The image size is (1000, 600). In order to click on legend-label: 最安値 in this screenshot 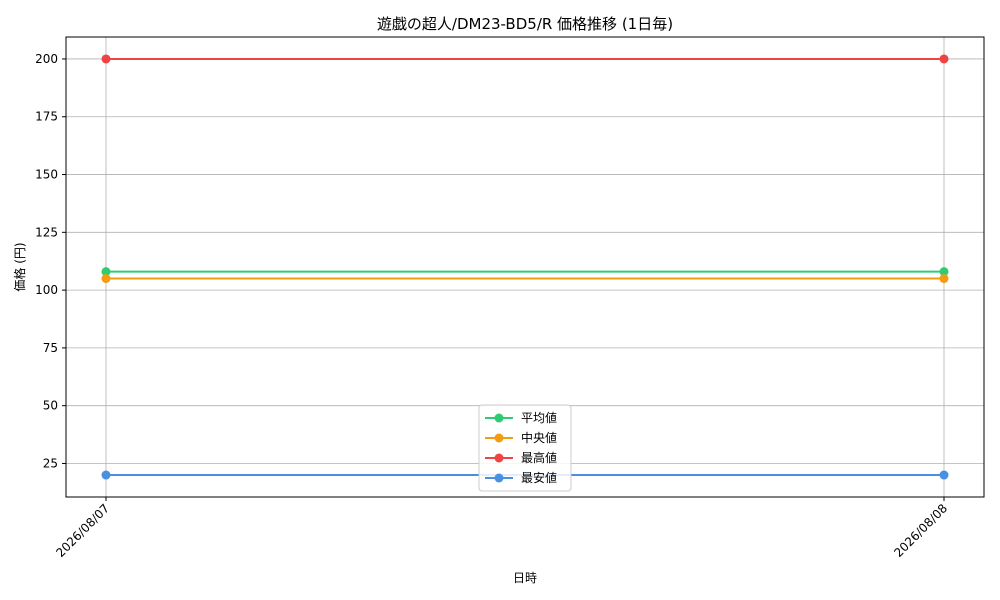, I will do `click(539, 477)`.